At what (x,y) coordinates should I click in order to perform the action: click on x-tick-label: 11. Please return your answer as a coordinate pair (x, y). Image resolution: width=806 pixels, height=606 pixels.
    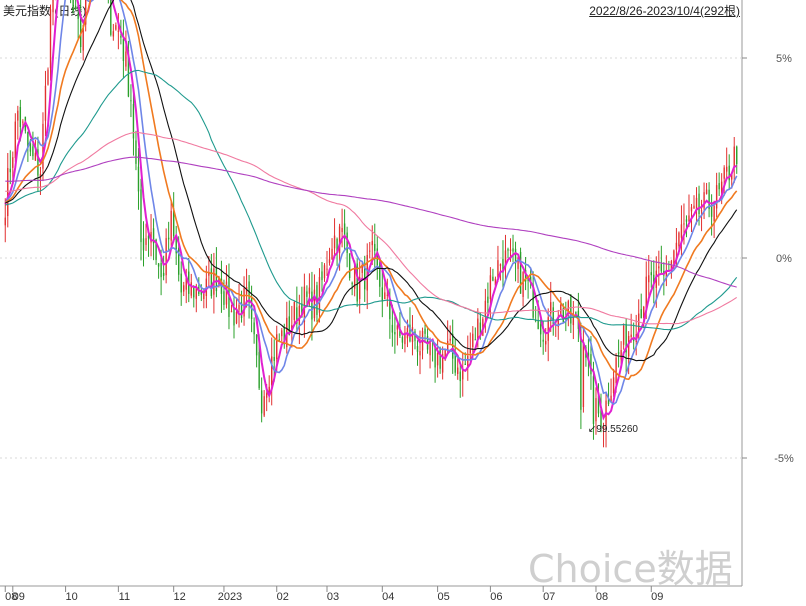
    Looking at the image, I should click on (124, 597).